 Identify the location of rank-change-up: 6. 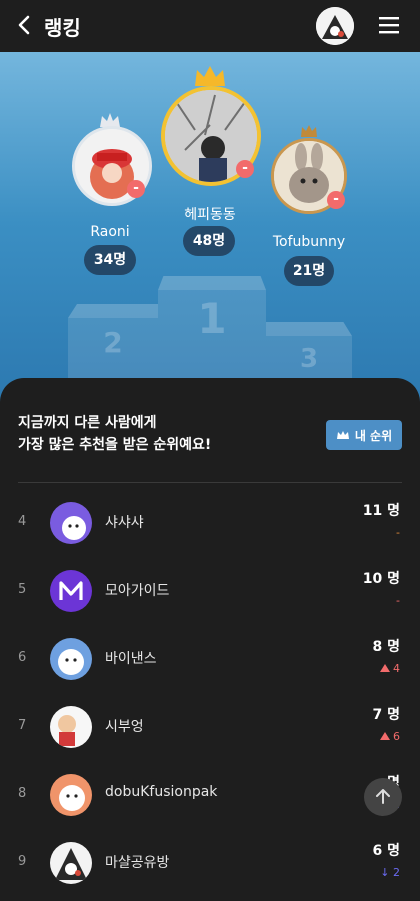
(389, 736).